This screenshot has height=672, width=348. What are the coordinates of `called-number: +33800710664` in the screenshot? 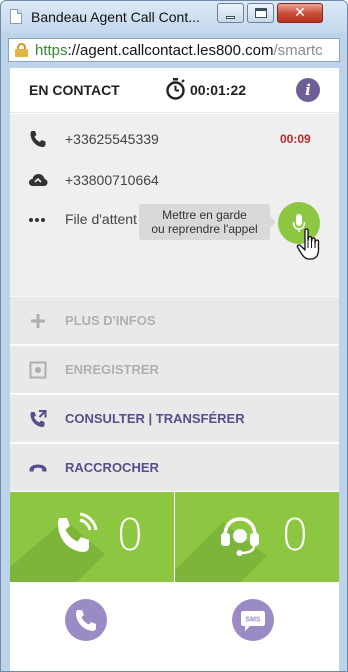 It's located at (112, 180).